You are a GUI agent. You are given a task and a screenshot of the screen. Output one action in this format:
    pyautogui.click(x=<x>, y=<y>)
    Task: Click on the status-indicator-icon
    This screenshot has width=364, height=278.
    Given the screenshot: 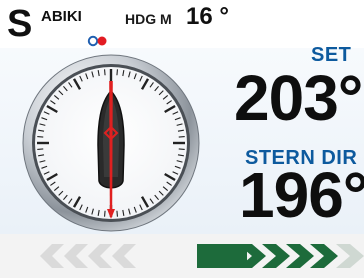 What is the action you would take?
    pyautogui.click(x=97, y=41)
    